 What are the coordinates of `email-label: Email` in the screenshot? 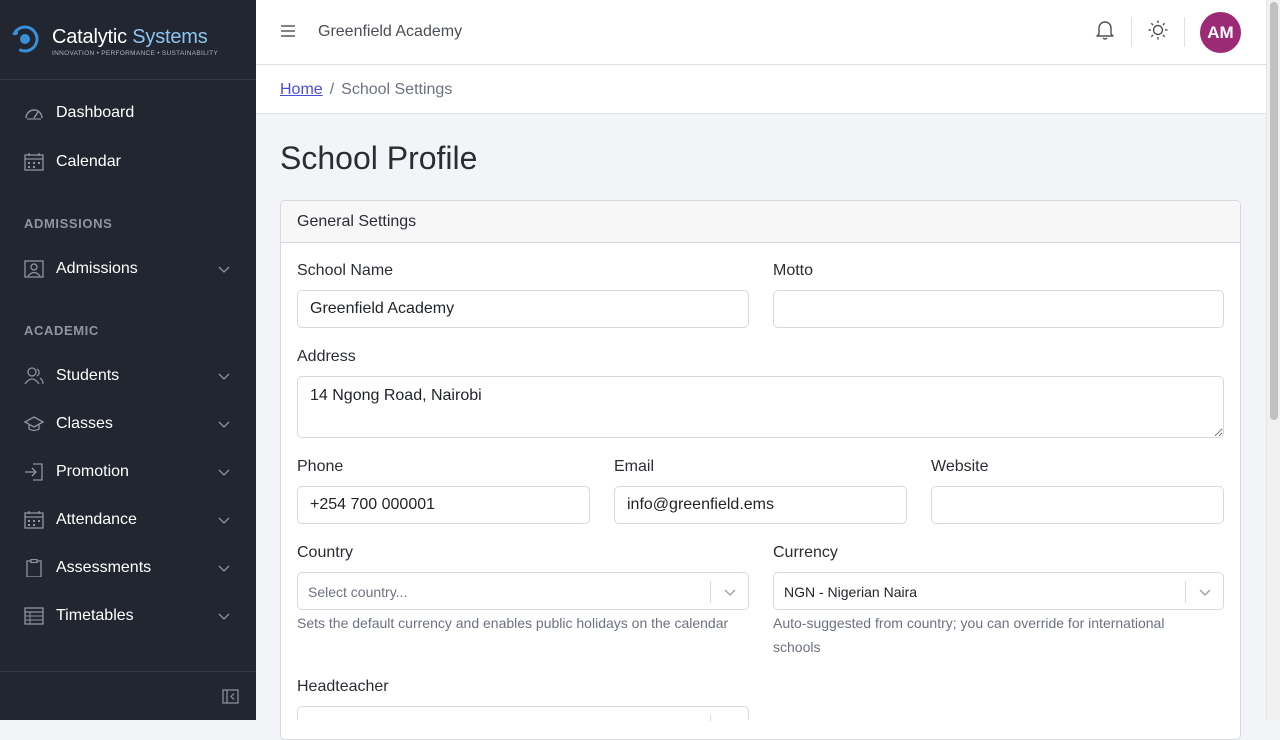 It's located at (634, 466).